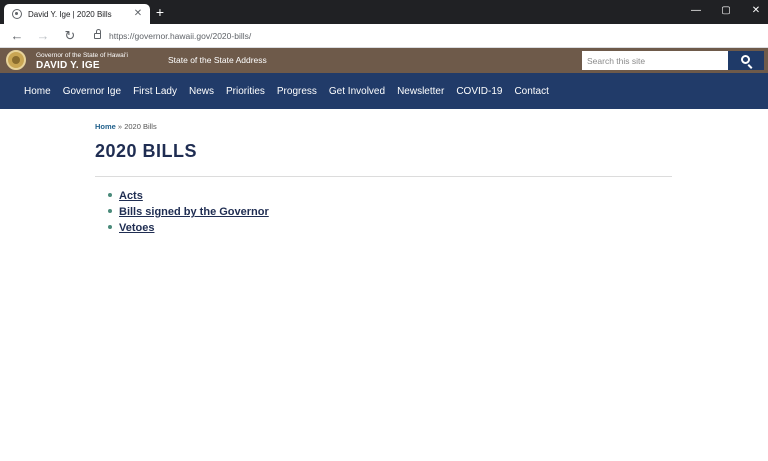 This screenshot has width=768, height=461. What do you see at coordinates (17, 36) in the screenshot?
I see `back-button: ←` at bounding box center [17, 36].